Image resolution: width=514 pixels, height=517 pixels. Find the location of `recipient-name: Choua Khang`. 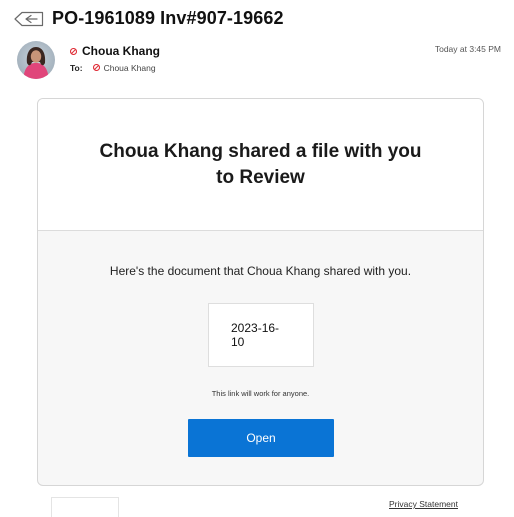

recipient-name: Choua Khang is located at coordinates (130, 68).